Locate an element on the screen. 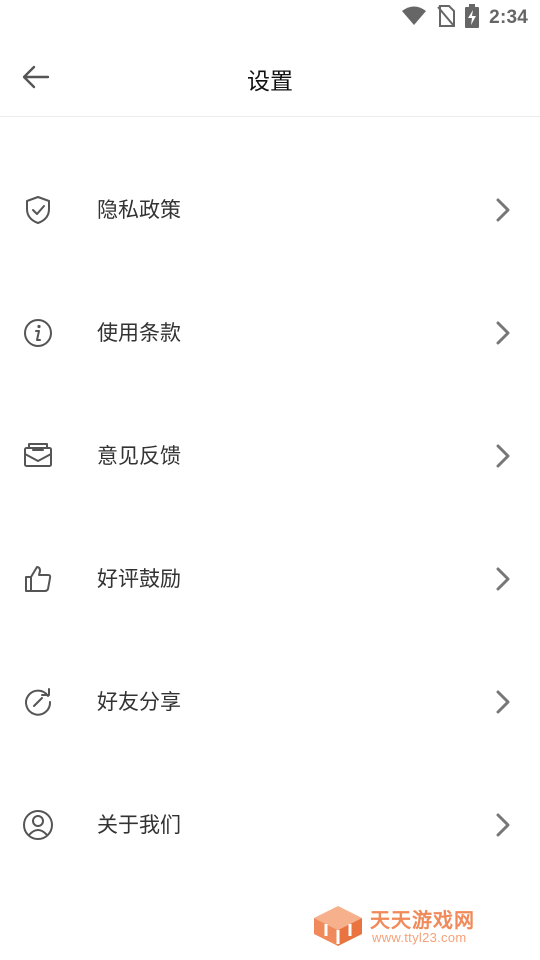 This screenshot has height=960, width=540. menu-item-label: 好评鼓励 is located at coordinates (139, 579).